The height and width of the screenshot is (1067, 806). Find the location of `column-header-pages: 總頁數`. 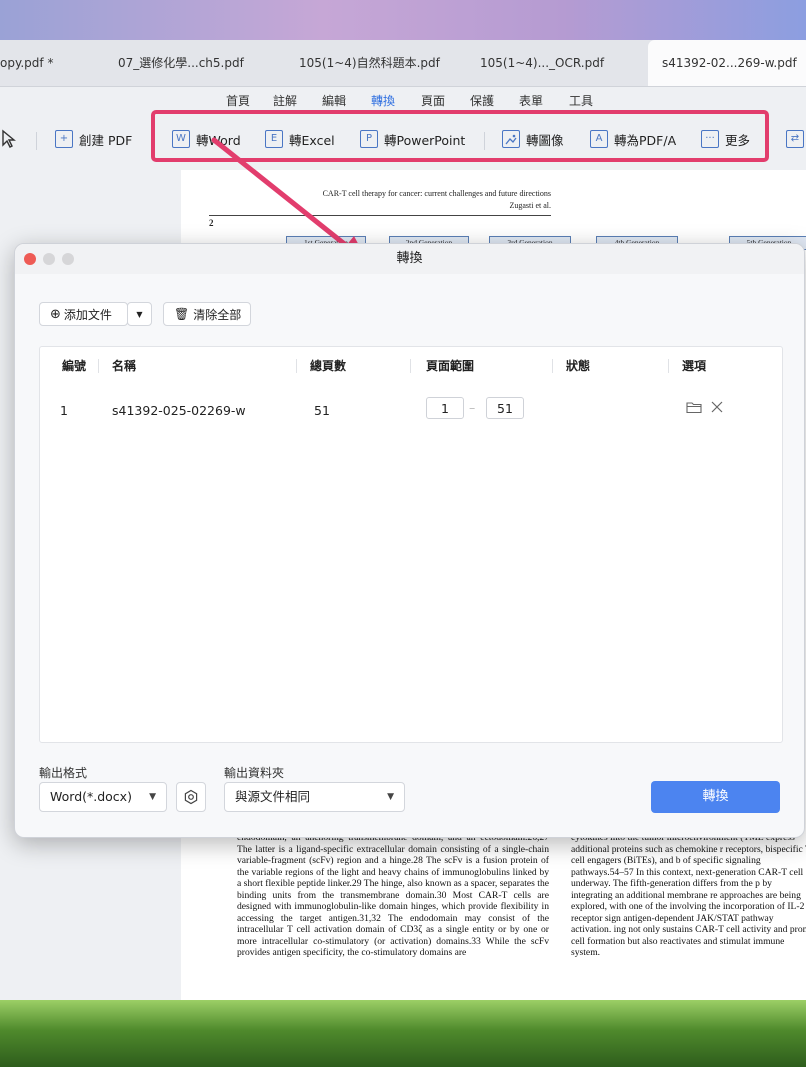

column-header-pages: 總頁數 is located at coordinates (328, 366).